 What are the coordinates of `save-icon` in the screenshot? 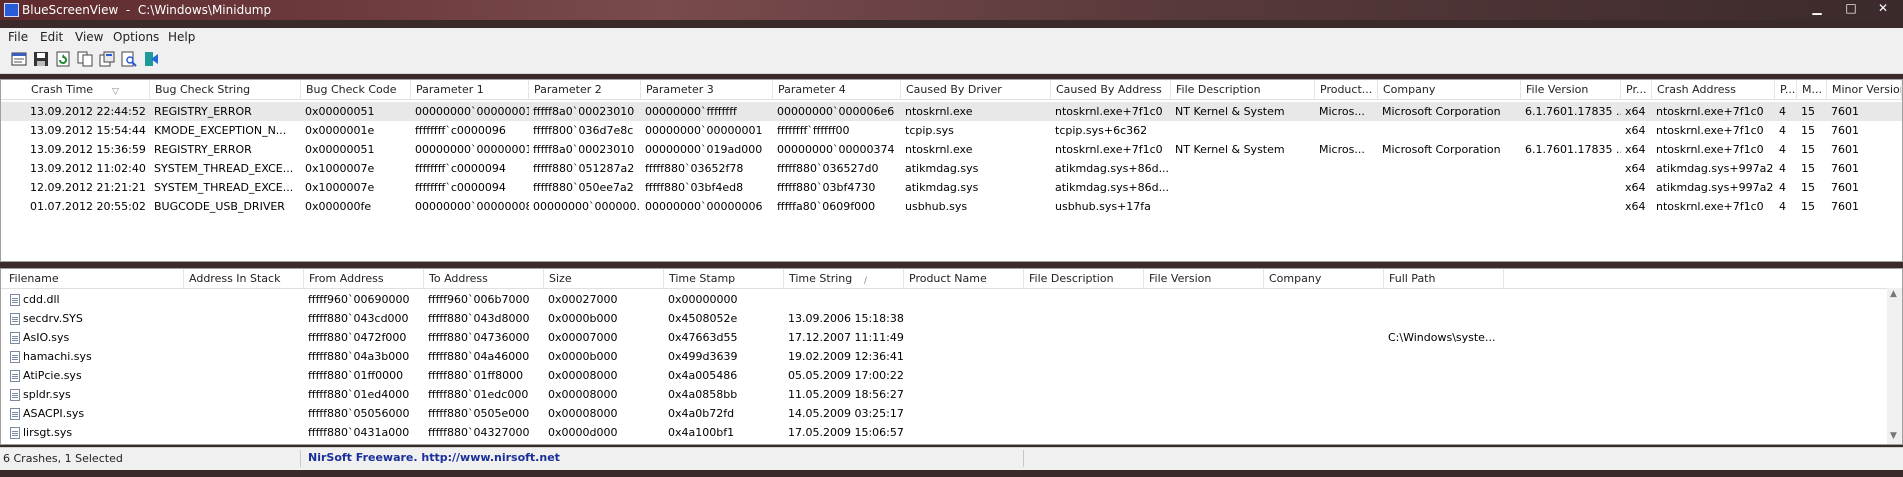 It's located at (41, 59).